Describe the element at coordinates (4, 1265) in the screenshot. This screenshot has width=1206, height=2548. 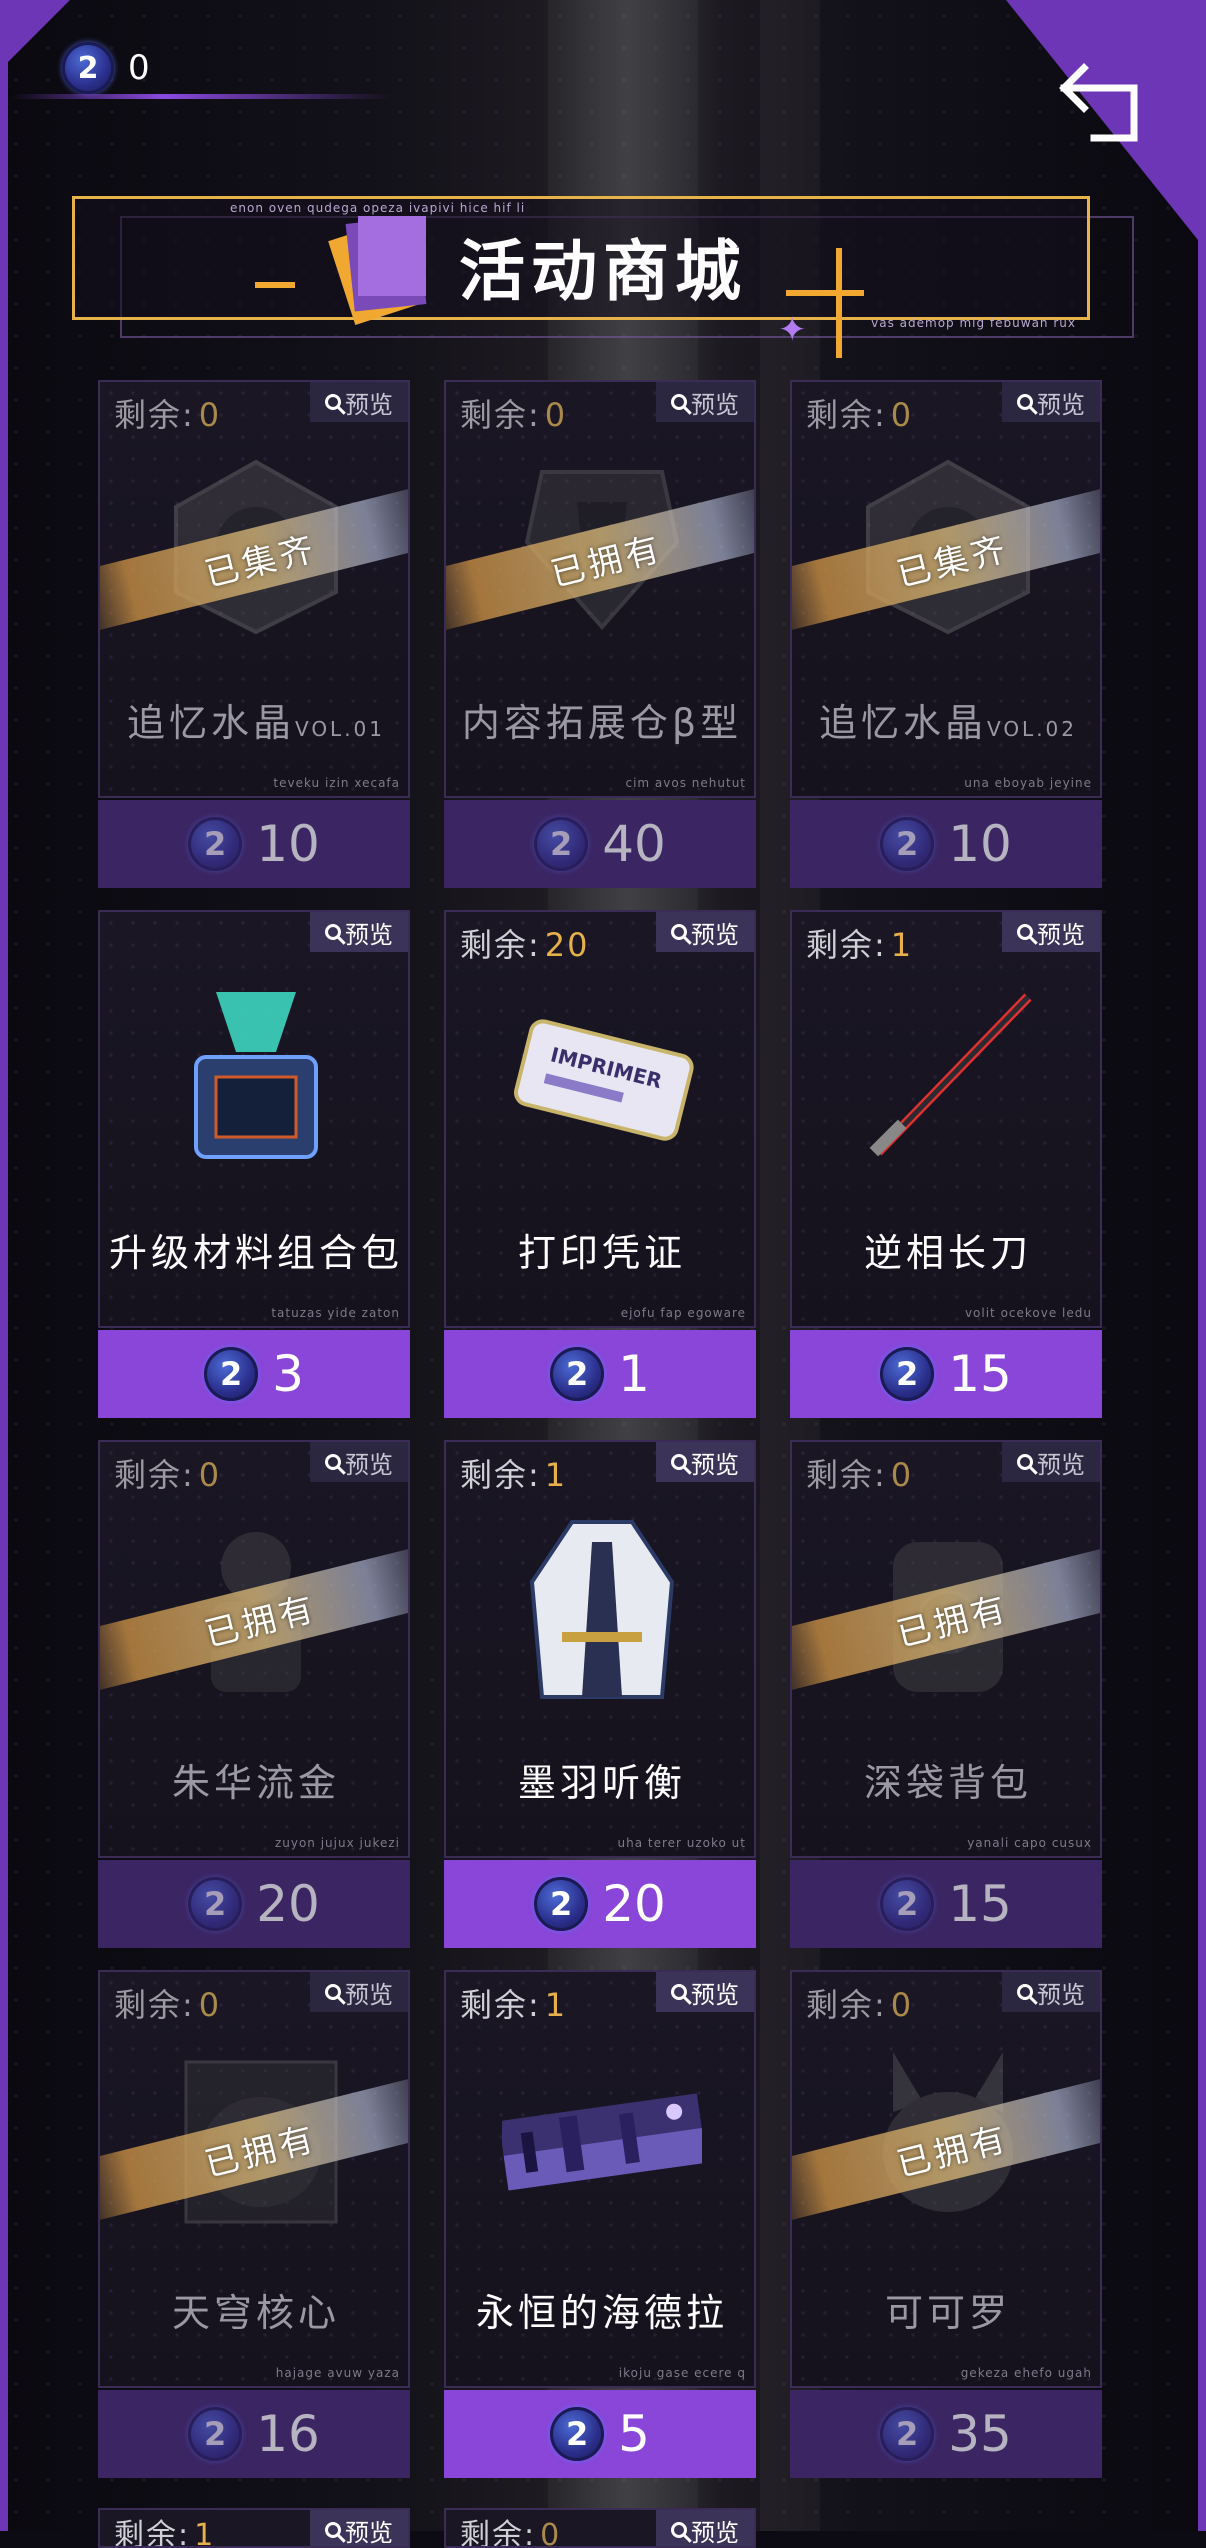
I see `frame-left` at that location.